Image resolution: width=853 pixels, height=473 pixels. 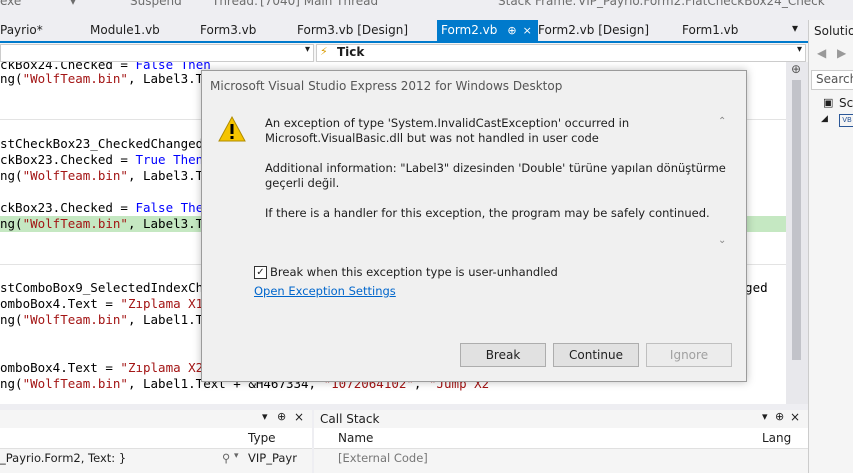 I want to click on magnifier-icon: ⚲, so click(x=226, y=458).